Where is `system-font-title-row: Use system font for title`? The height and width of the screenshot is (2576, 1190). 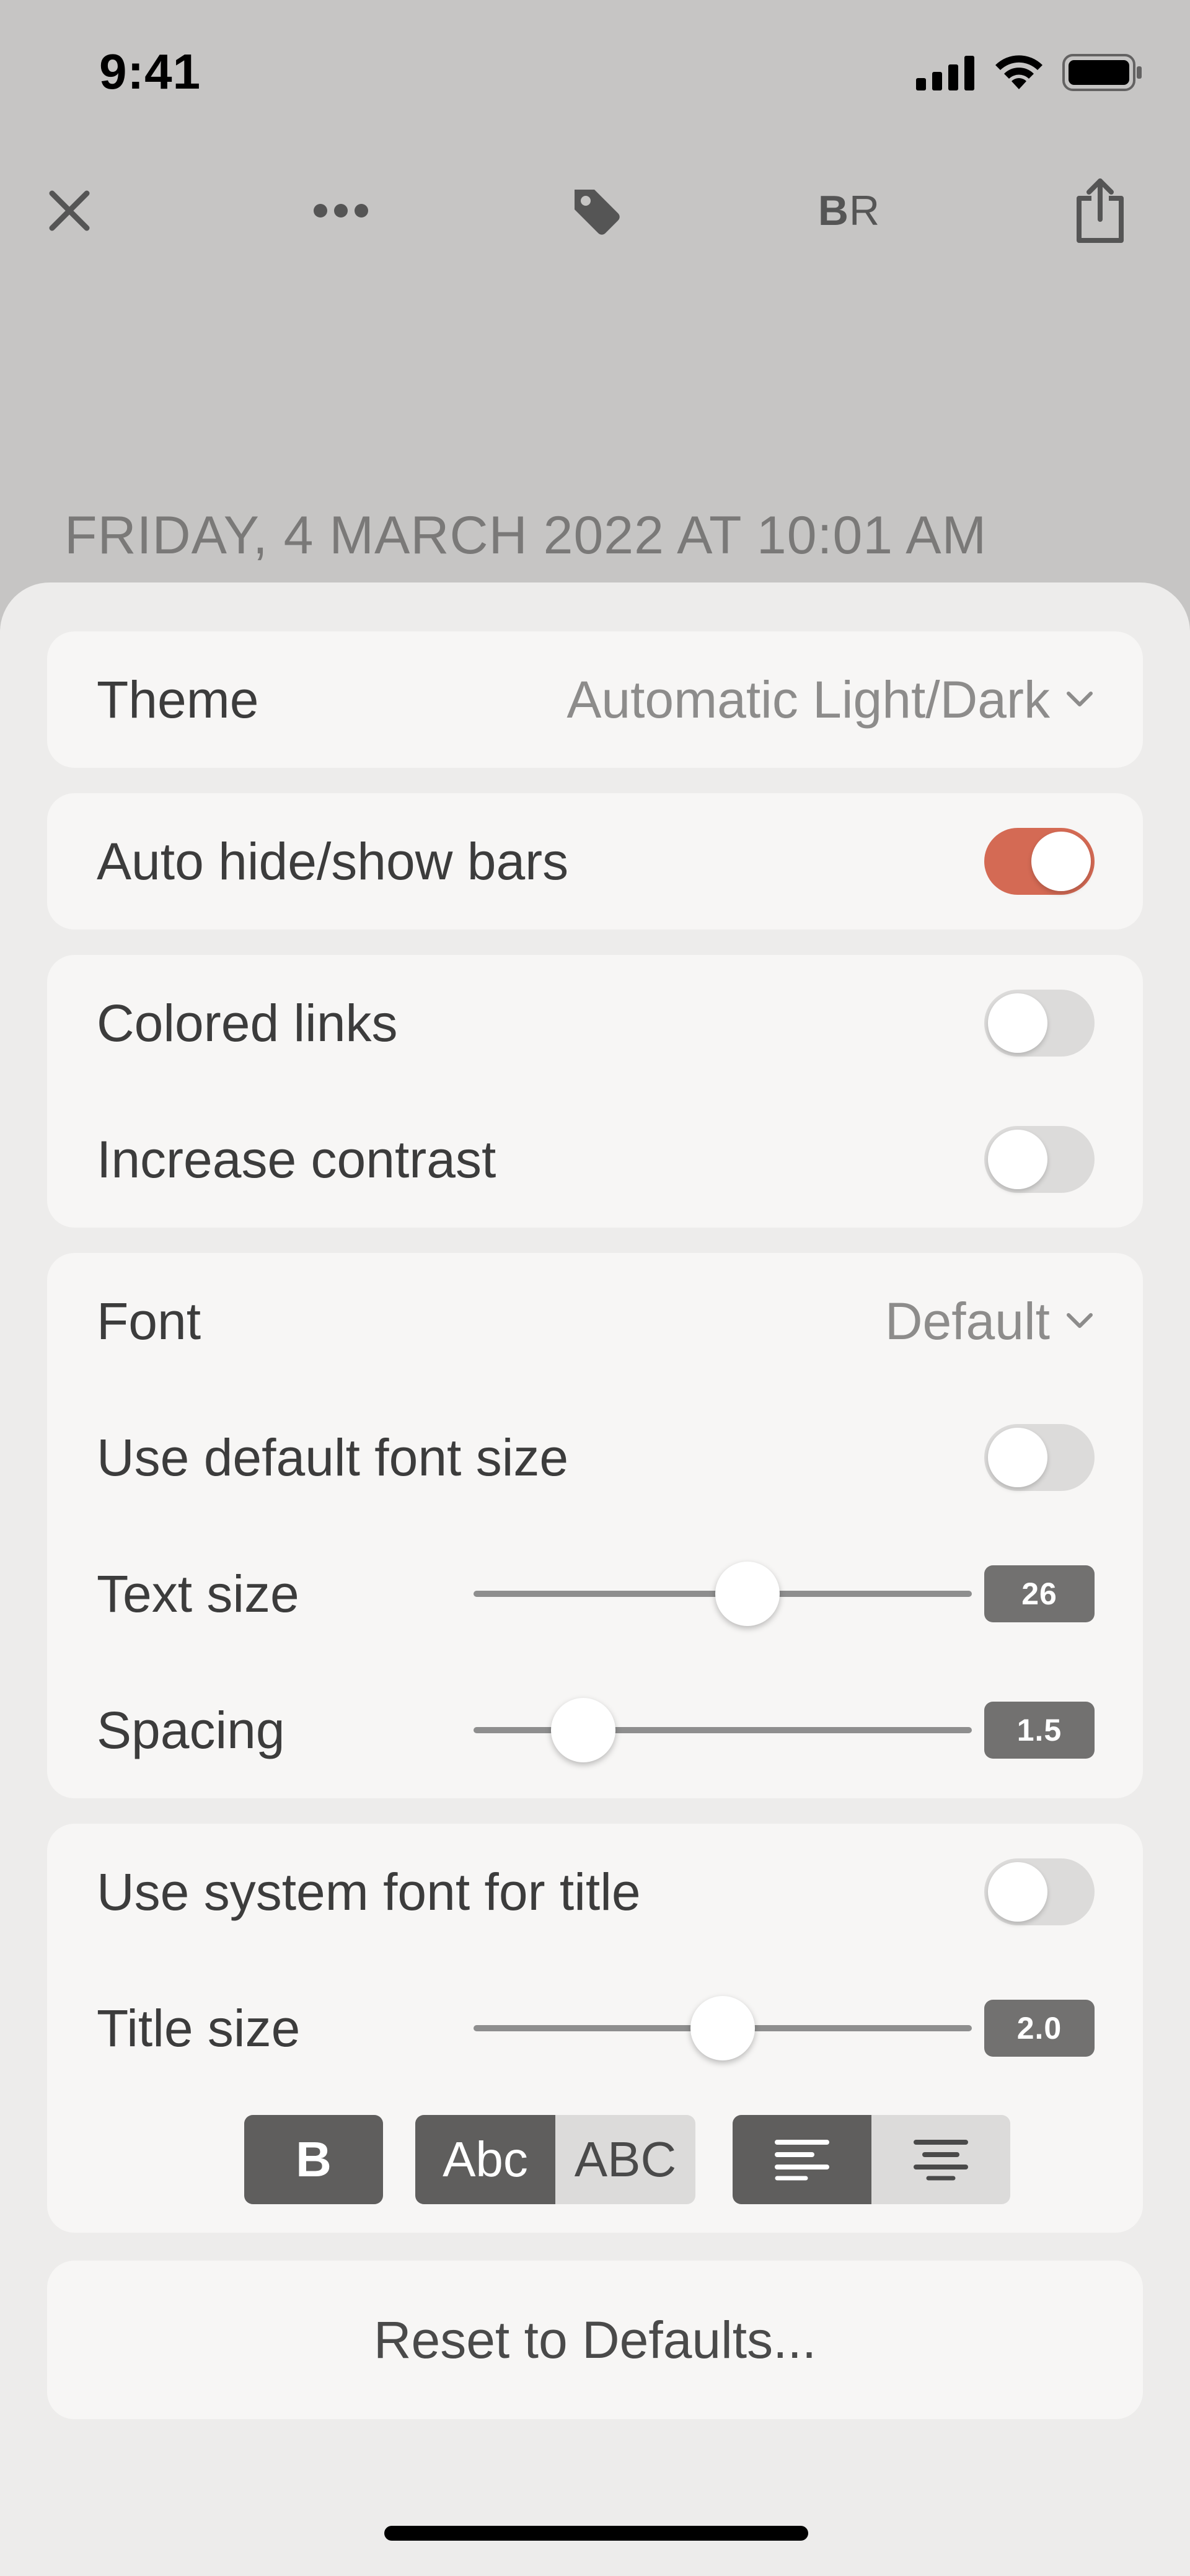 system-font-title-row: Use system font for title is located at coordinates (595, 1892).